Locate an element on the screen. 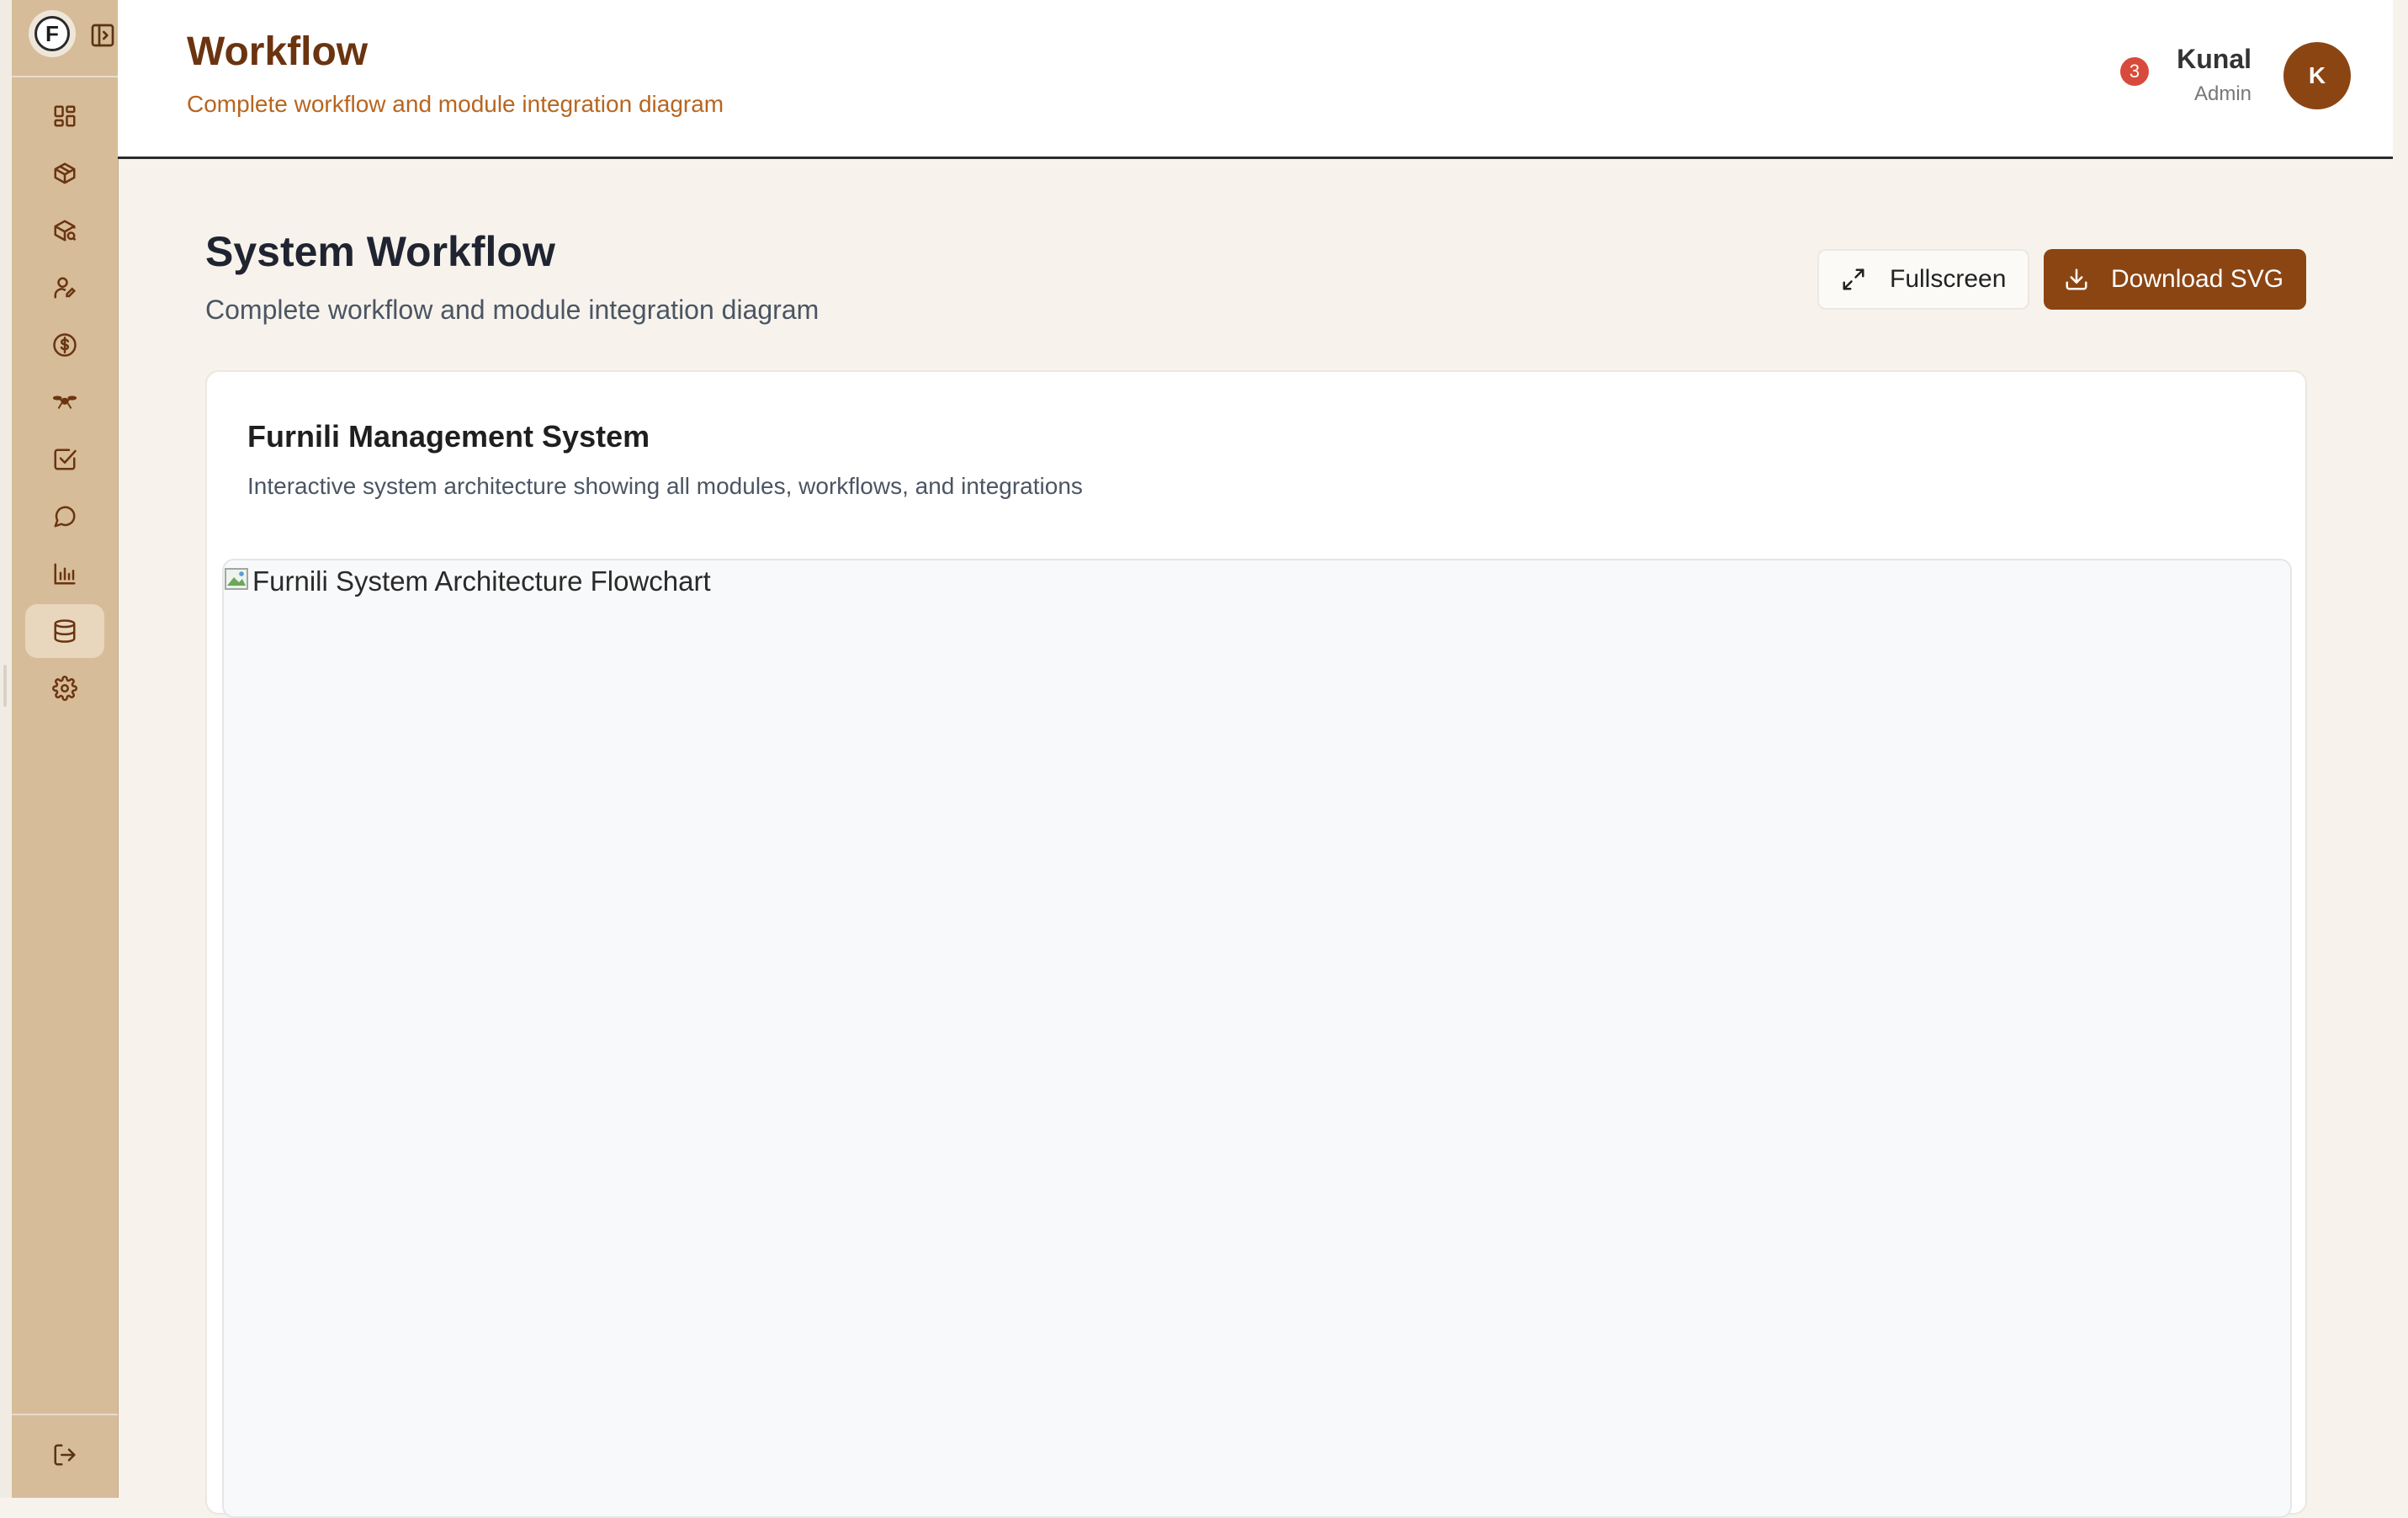 This screenshot has height=1518, width=2408. card-title: Furnili Management System is located at coordinates (448, 436).